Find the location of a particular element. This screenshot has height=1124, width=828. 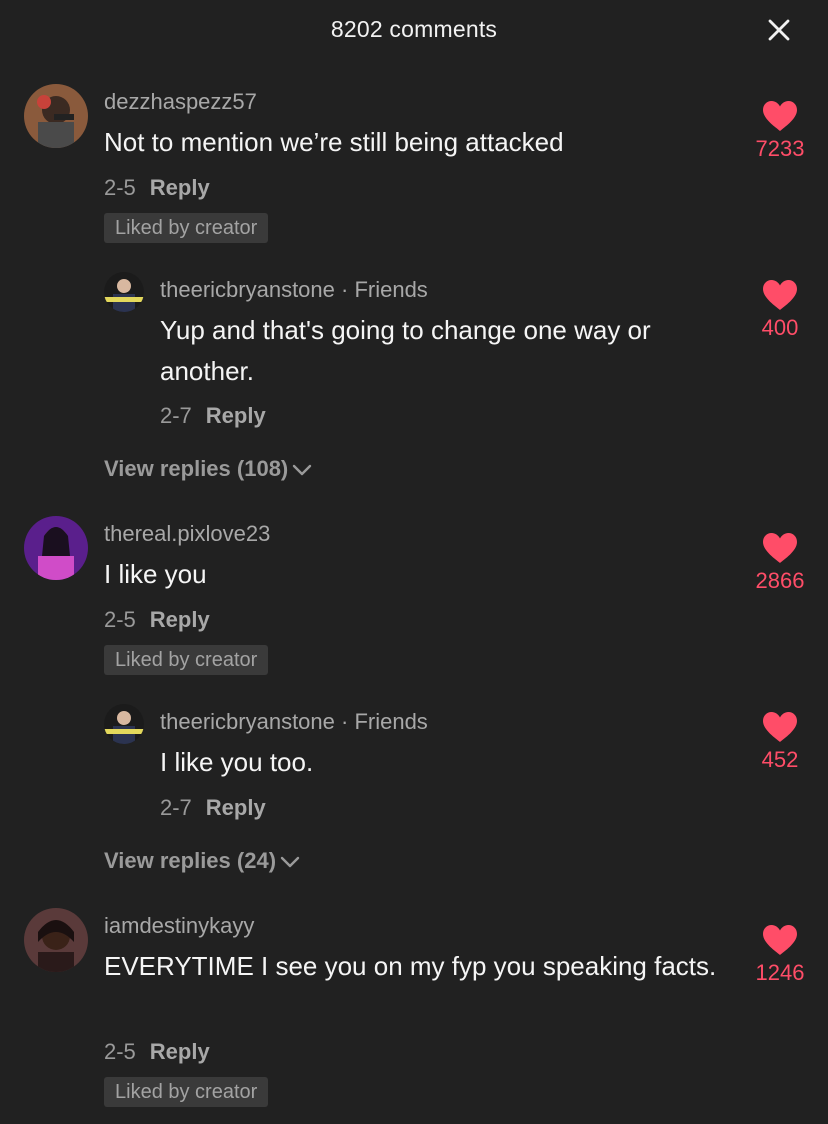

like-control: 1246 is located at coordinates (780, 955).